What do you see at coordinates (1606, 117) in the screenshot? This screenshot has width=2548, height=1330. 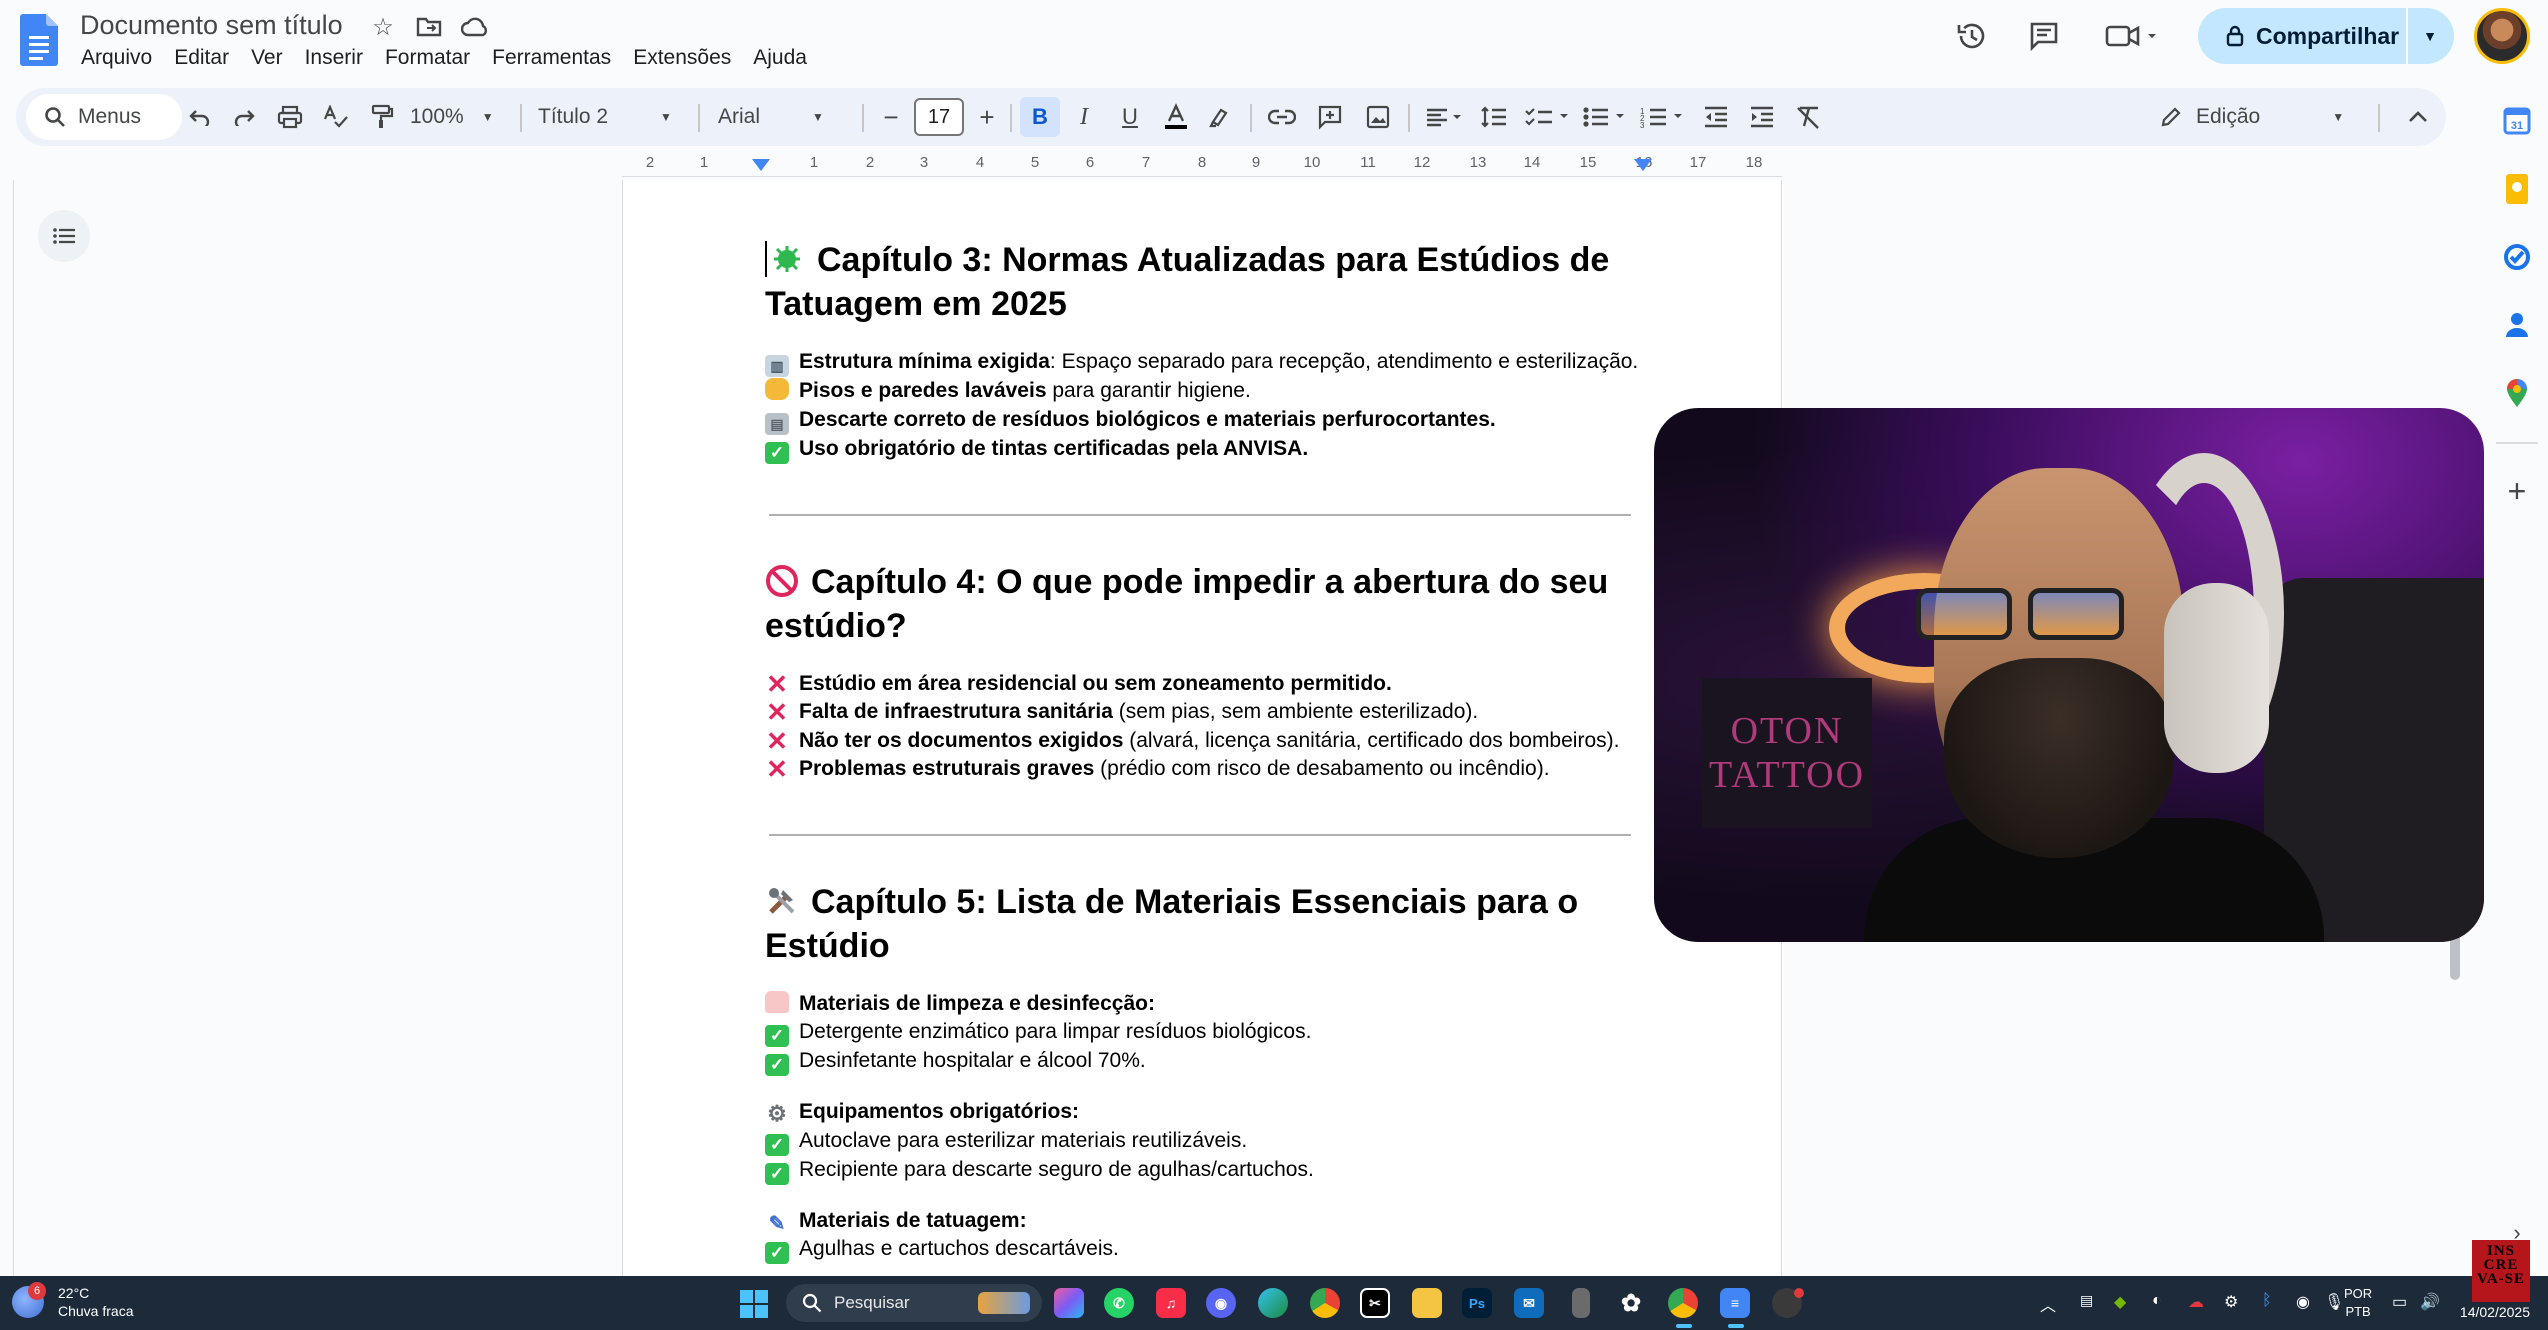 I see `bulleted-list-icon` at bounding box center [1606, 117].